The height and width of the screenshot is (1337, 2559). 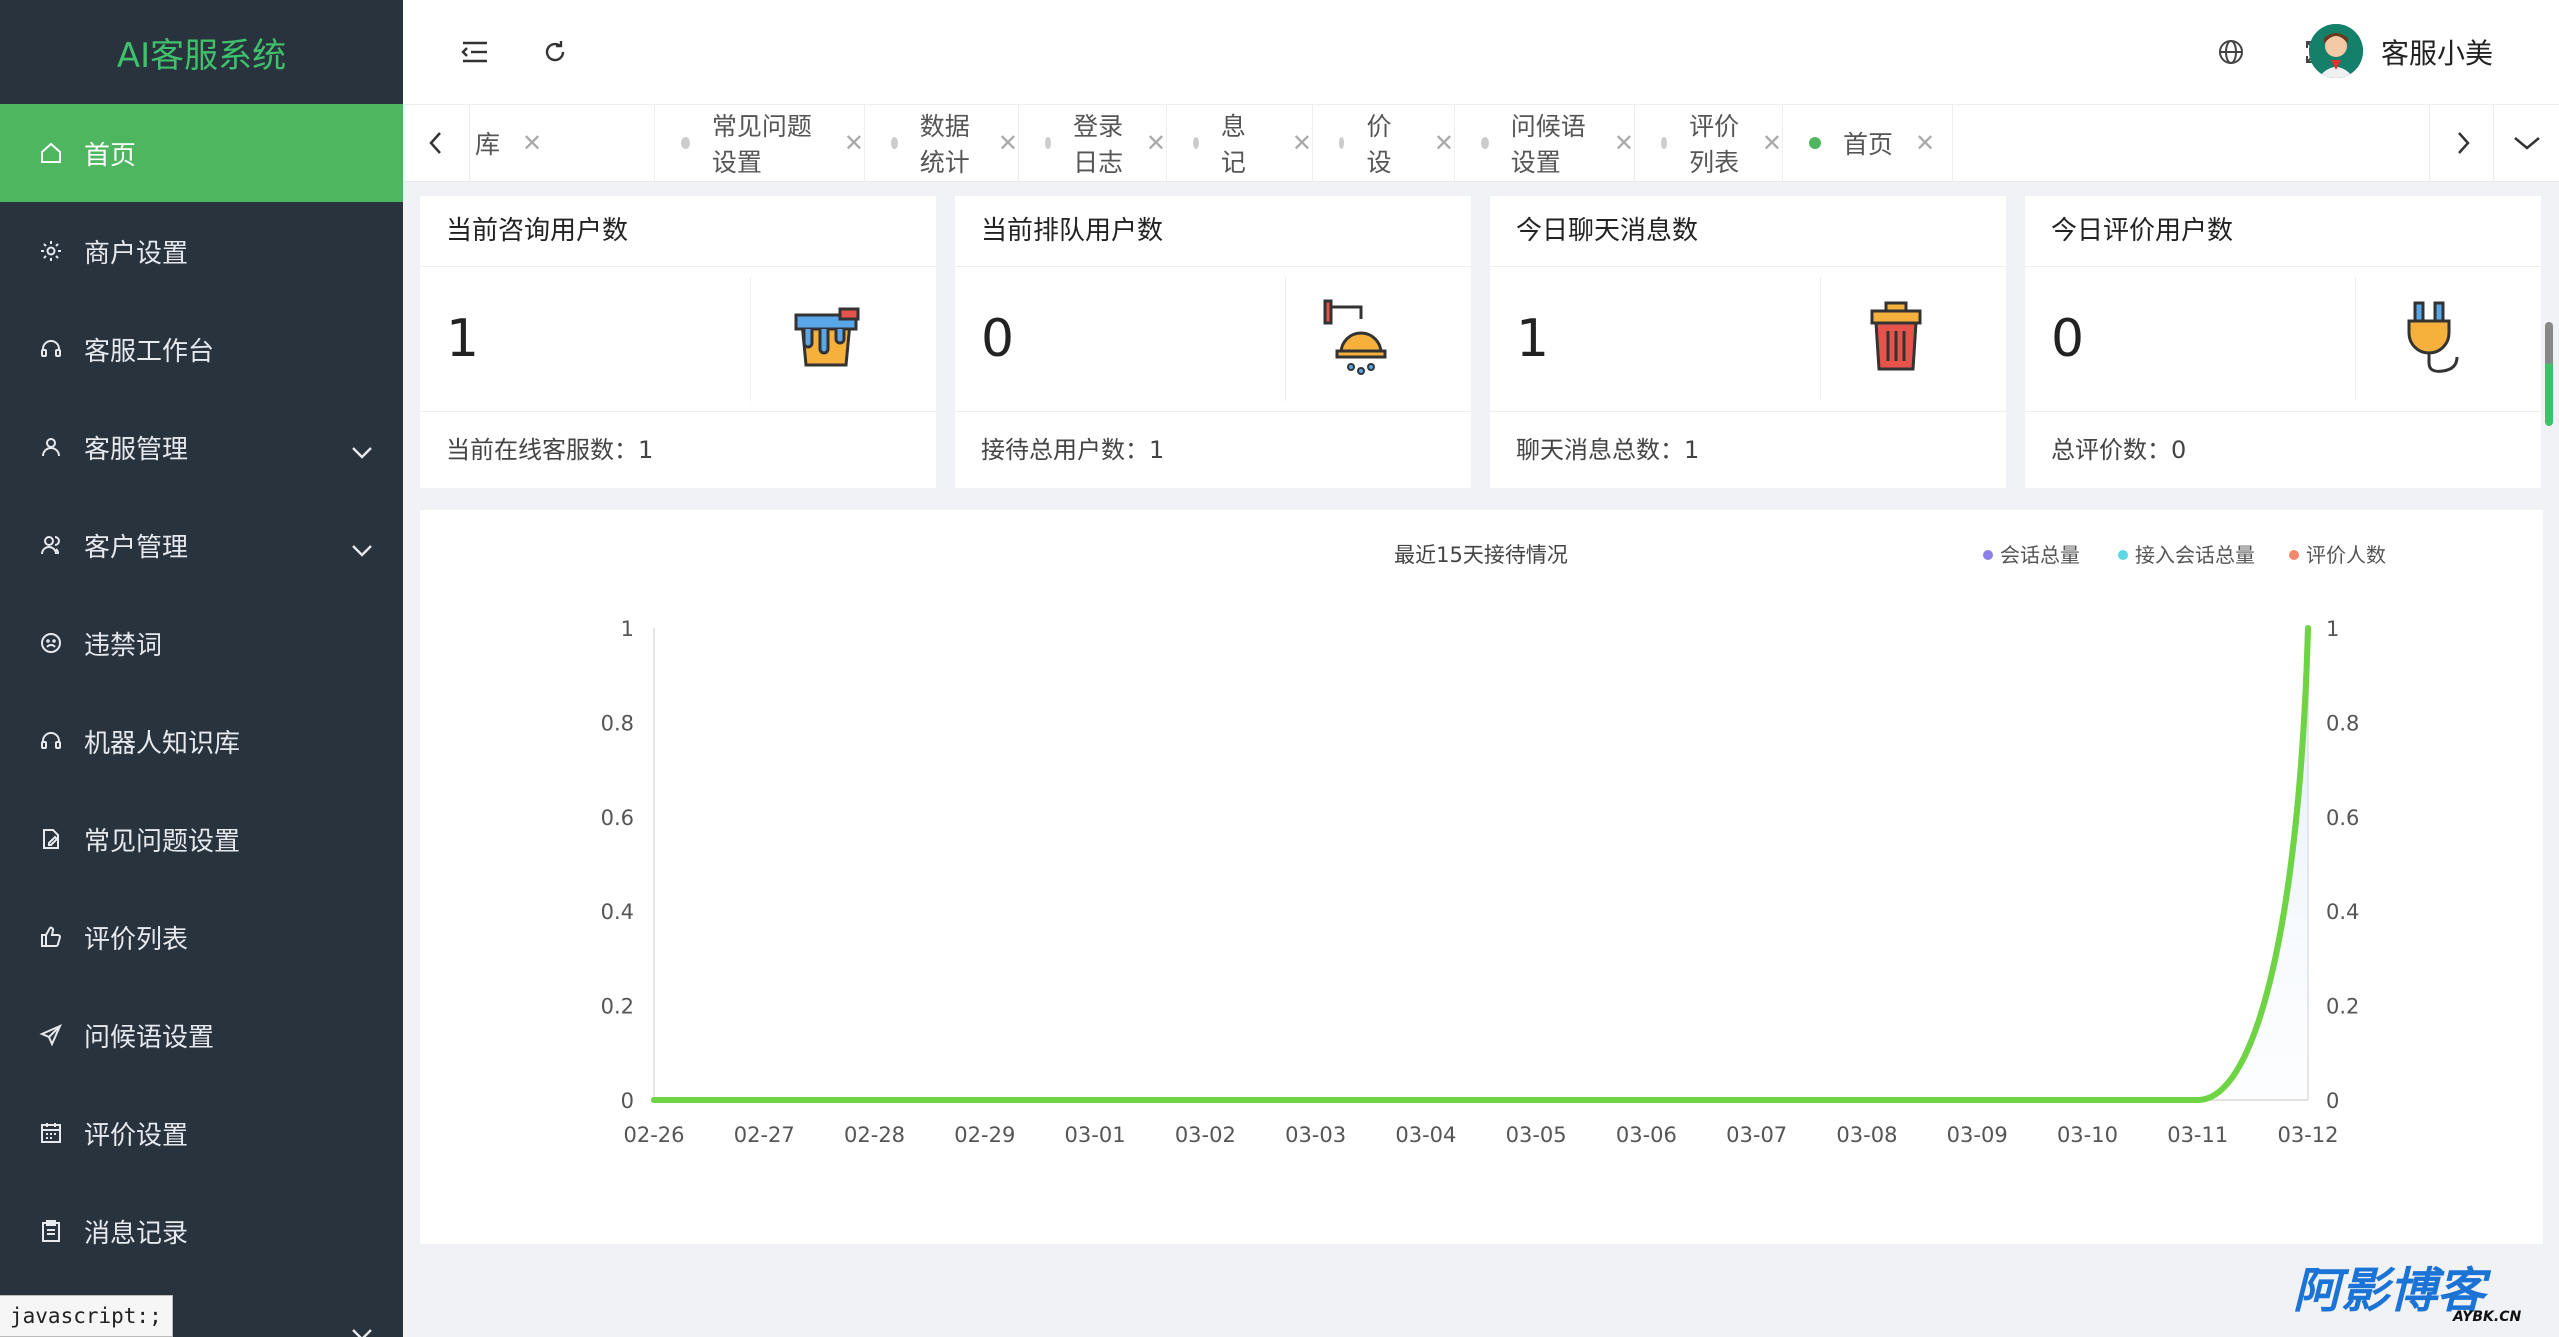 I want to click on stat-card-body: 1, so click(x=678, y=339).